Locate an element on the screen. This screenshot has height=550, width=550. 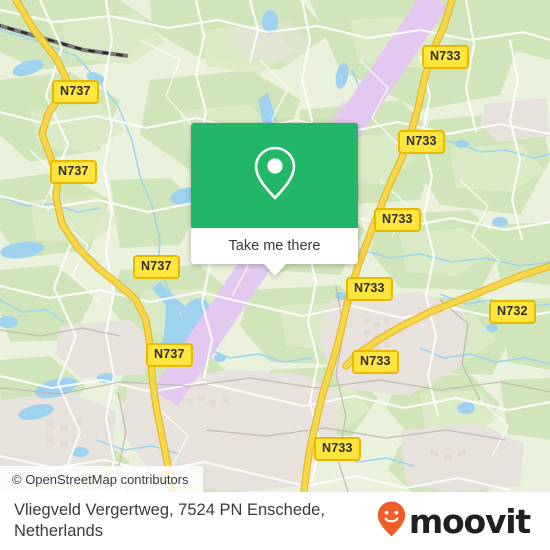
location-popup-card: Take me there is located at coordinates (274, 199).